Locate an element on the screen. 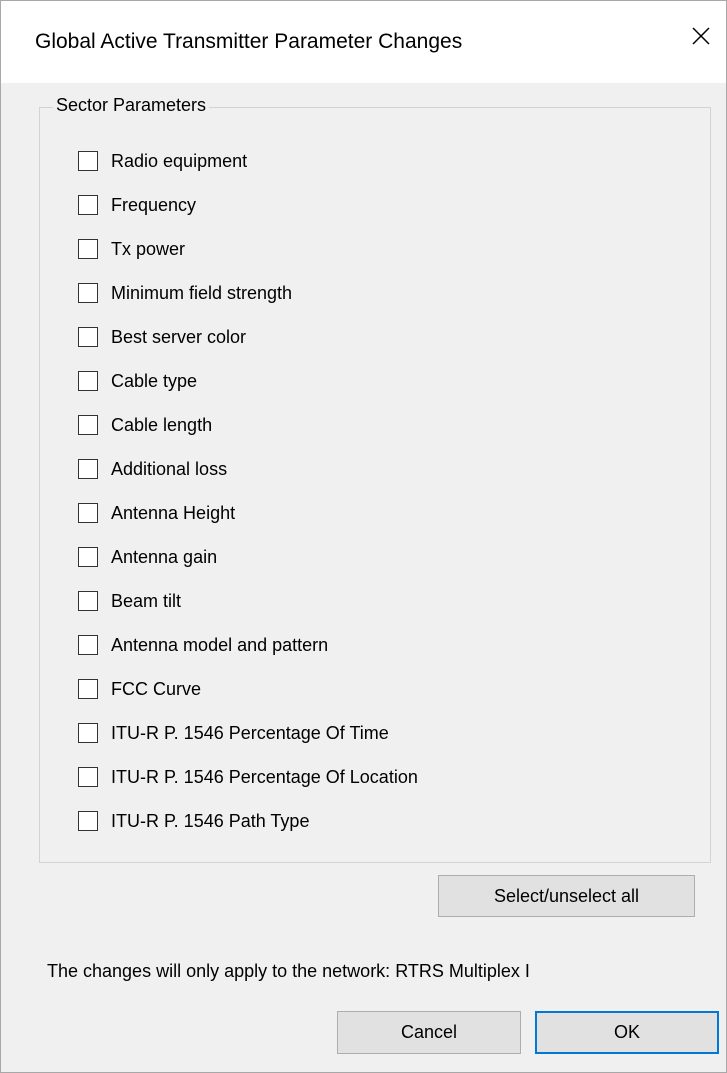  fcc-curve-checkbox is located at coordinates (88, 689).